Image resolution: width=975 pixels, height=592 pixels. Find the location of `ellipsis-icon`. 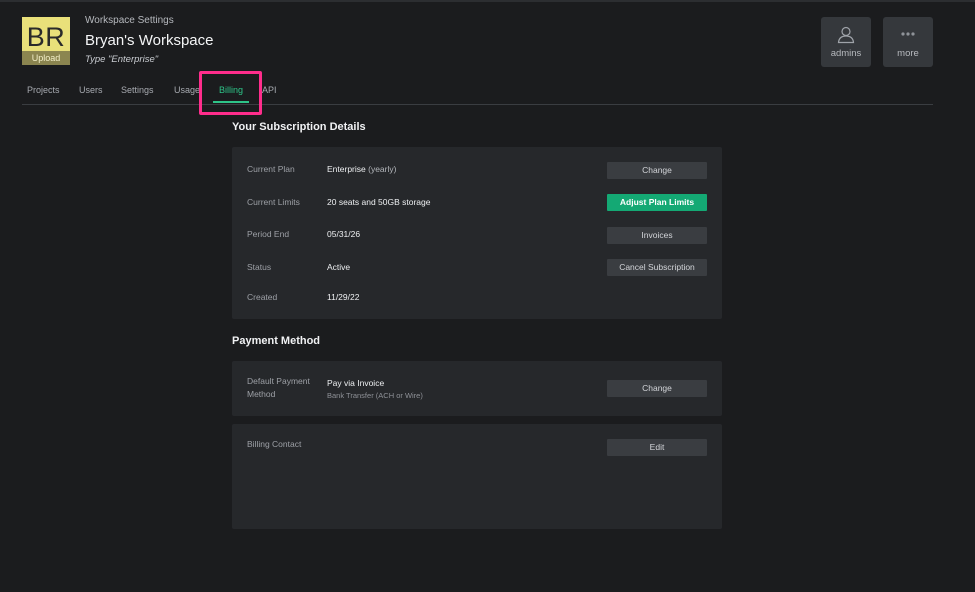

ellipsis-icon is located at coordinates (908, 35).